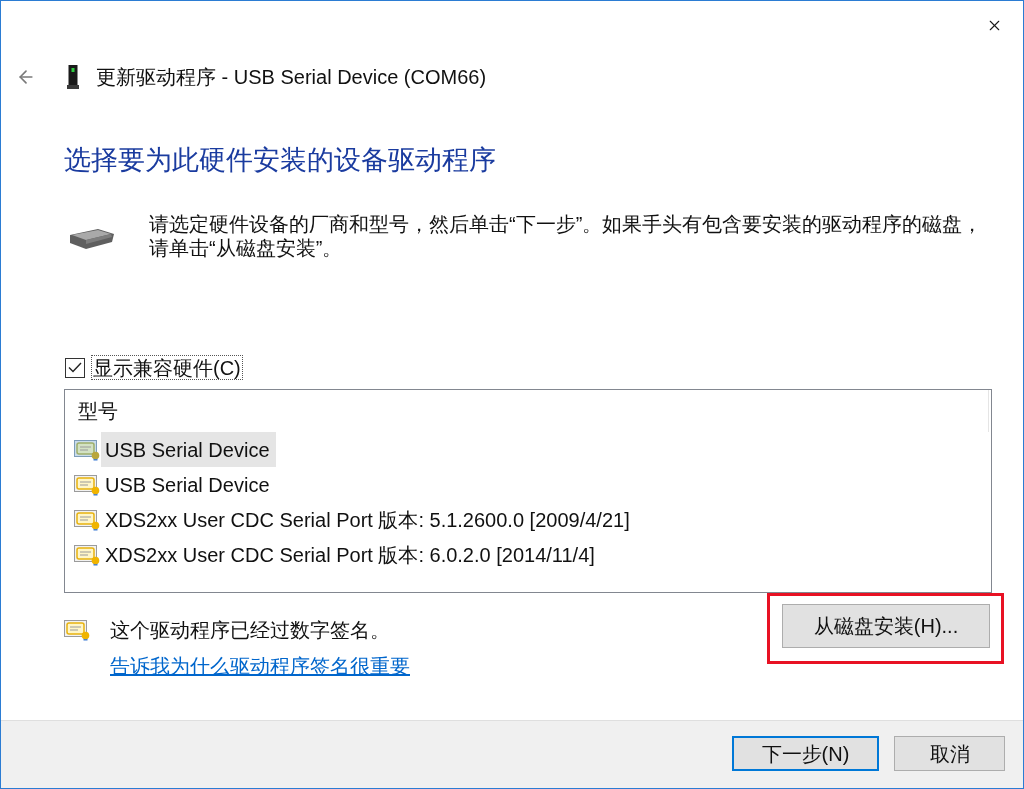  What do you see at coordinates (73, 77) in the screenshot?
I see `computer-tower-icon` at bounding box center [73, 77].